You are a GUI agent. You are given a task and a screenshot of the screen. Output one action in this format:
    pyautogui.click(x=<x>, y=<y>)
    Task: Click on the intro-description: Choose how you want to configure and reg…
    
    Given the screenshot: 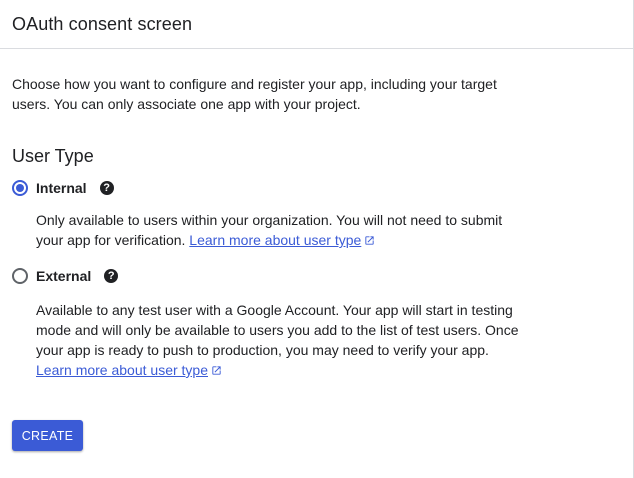 What is the action you would take?
    pyautogui.click(x=254, y=94)
    